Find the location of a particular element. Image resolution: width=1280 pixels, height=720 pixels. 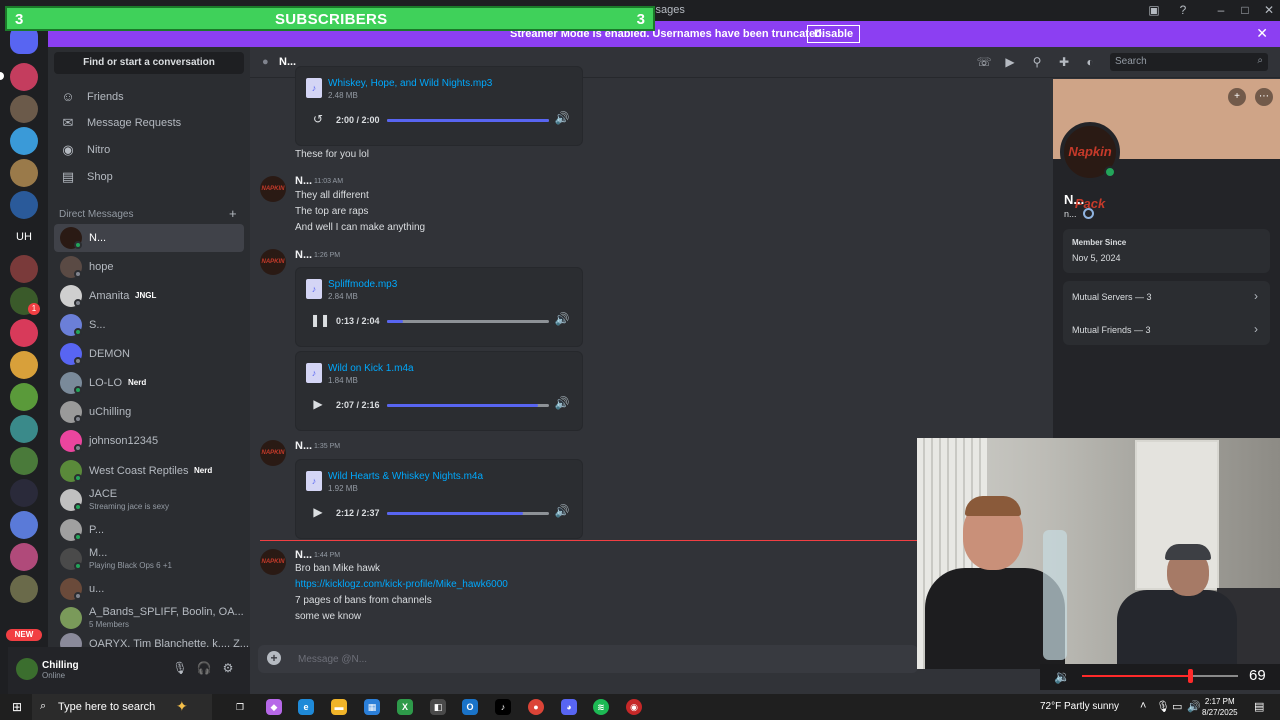

server-icon: 1 is located at coordinates (25, 301).